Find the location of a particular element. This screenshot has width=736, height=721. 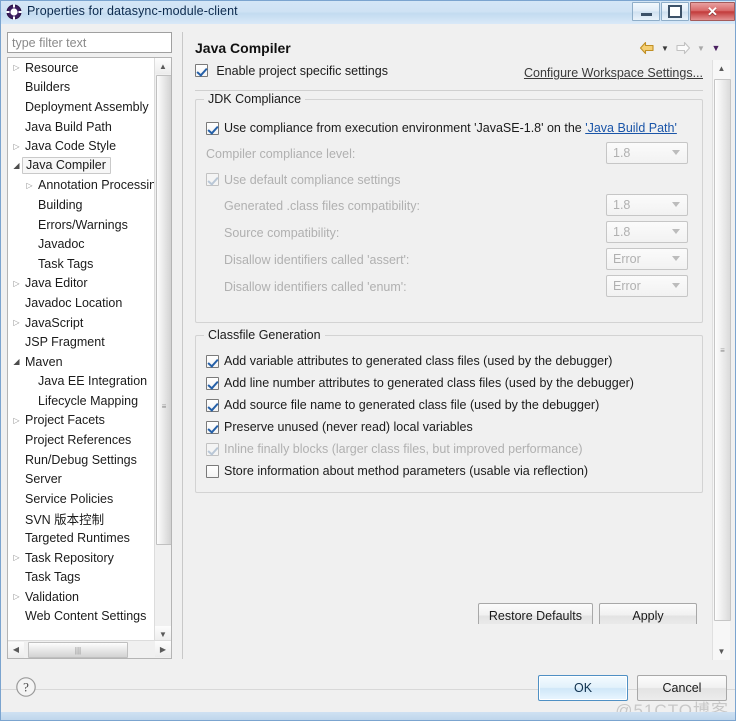

back-menu-chevron-down-icon: ▼ is located at coordinates (665, 48).